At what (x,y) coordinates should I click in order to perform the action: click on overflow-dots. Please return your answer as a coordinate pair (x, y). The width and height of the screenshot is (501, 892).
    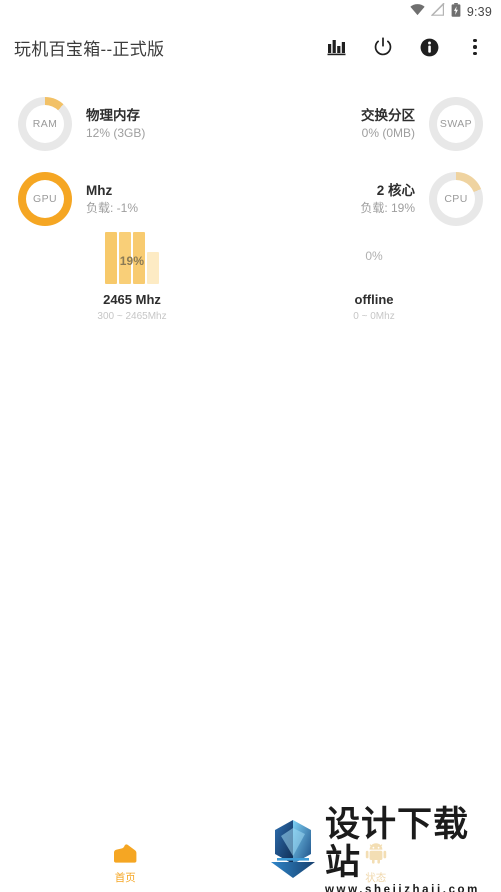
    Looking at the image, I should click on (475, 47).